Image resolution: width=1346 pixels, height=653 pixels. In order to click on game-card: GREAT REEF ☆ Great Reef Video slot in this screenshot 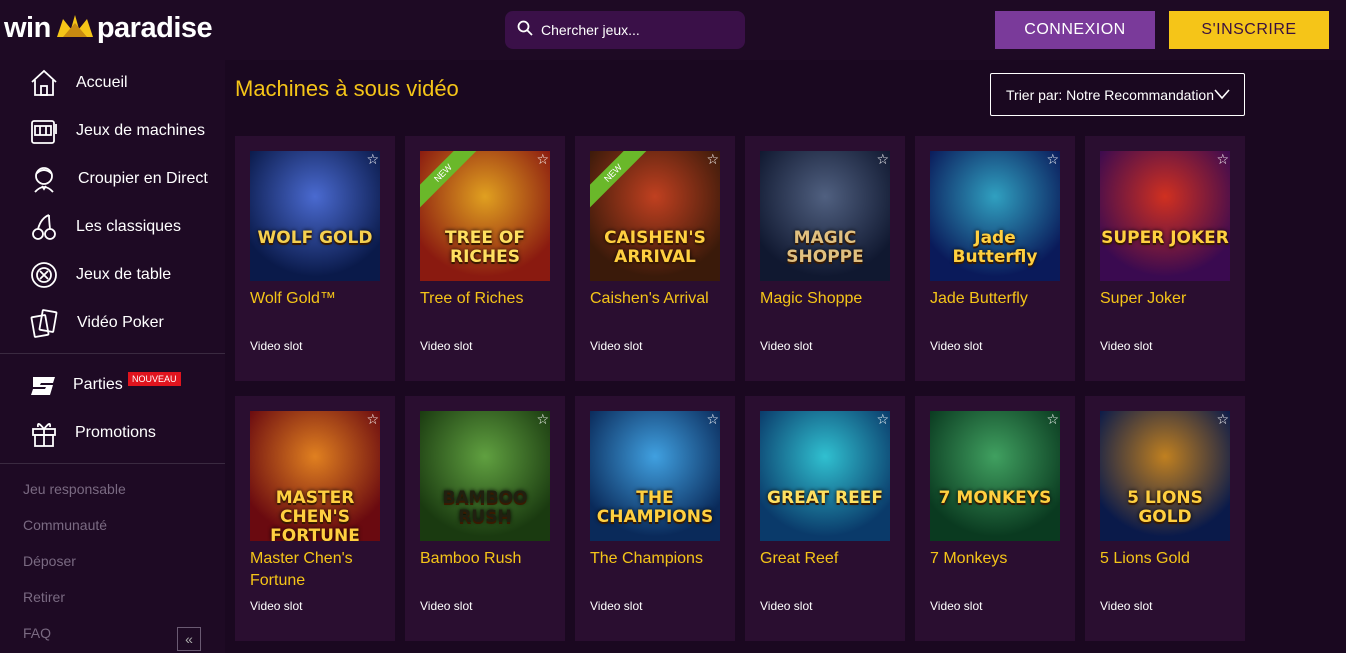, I will do `click(825, 518)`.